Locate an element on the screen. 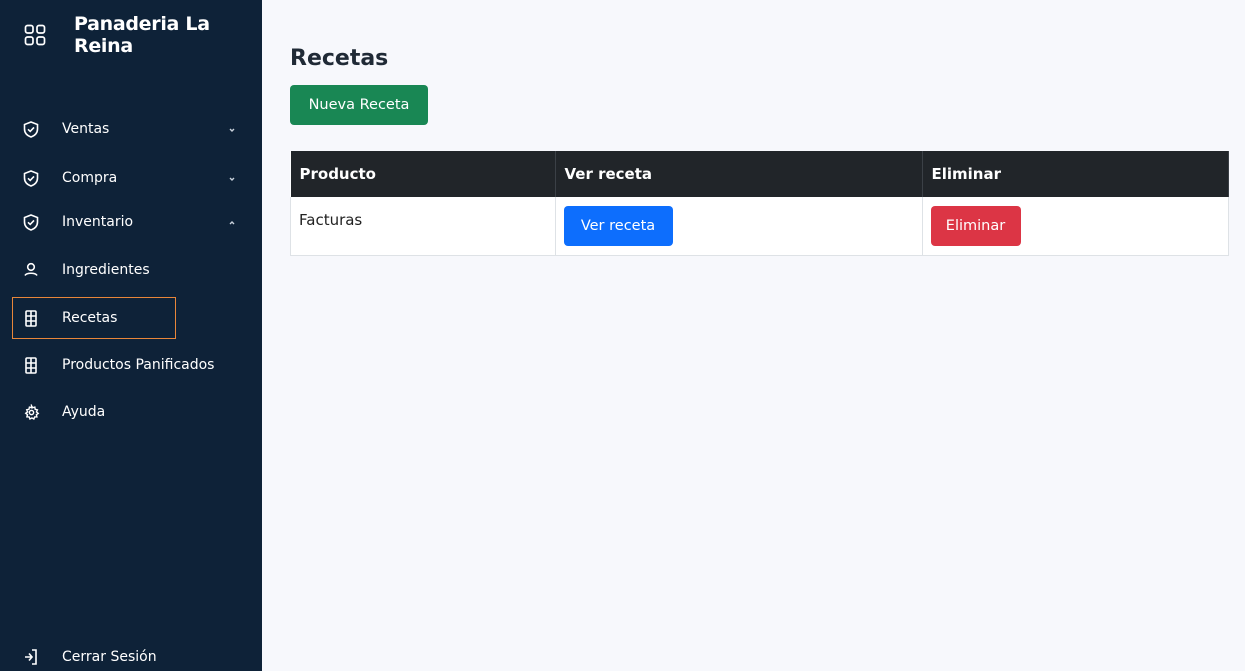 Image resolution: width=1245 pixels, height=672 pixels. table-row: Facturas Ver receta Eliminar is located at coordinates (759, 226).